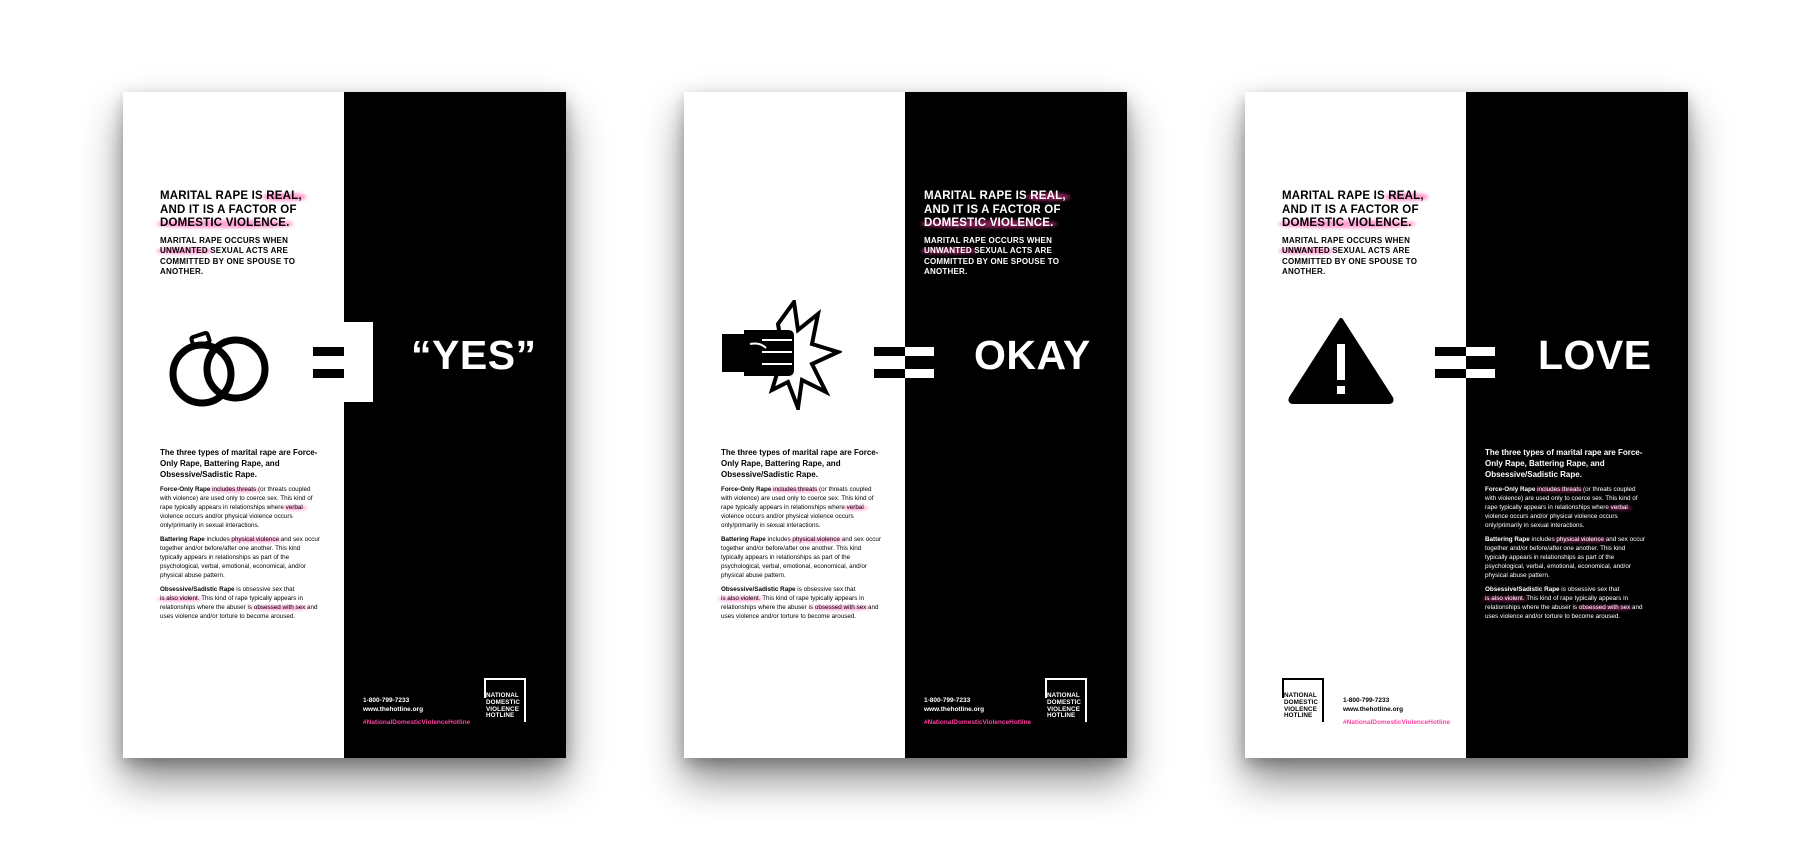  Describe the element at coordinates (219, 368) in the screenshot. I see `wedding-rings-icon` at that location.